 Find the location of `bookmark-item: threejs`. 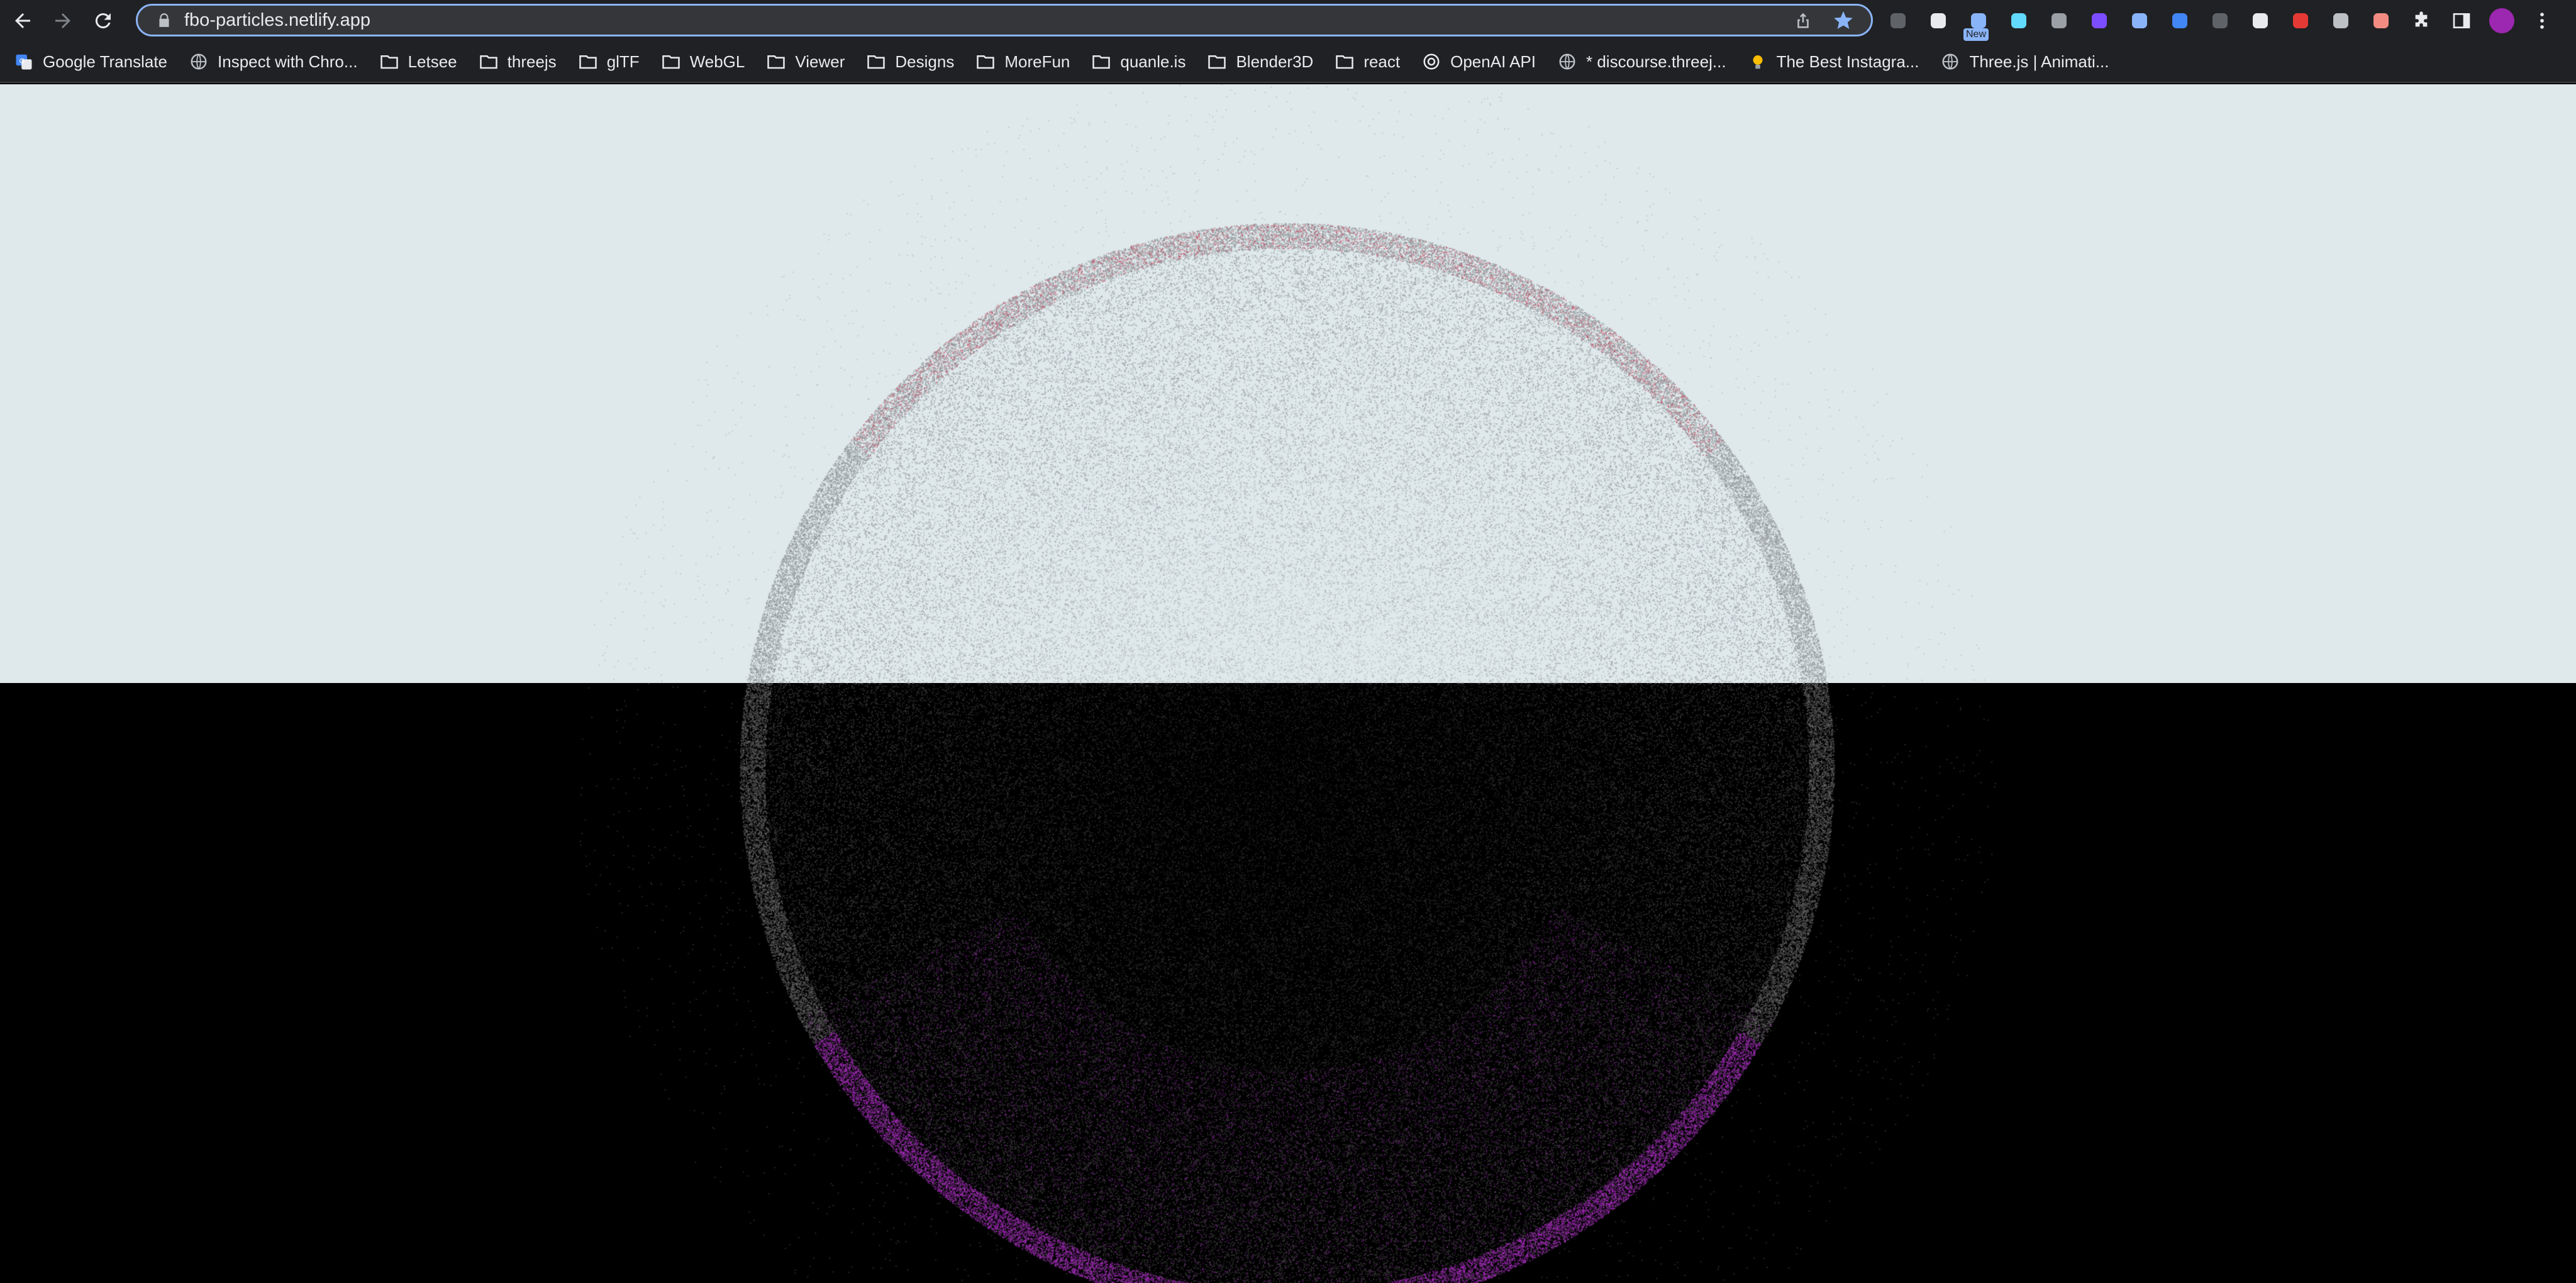

bookmark-item: threejs is located at coordinates (518, 62).